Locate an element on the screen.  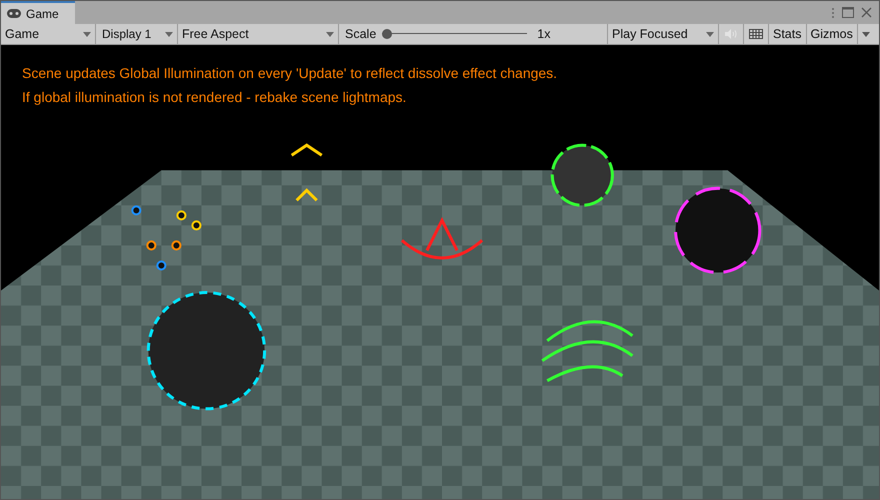
more-options-icon is located at coordinates (833, 12).